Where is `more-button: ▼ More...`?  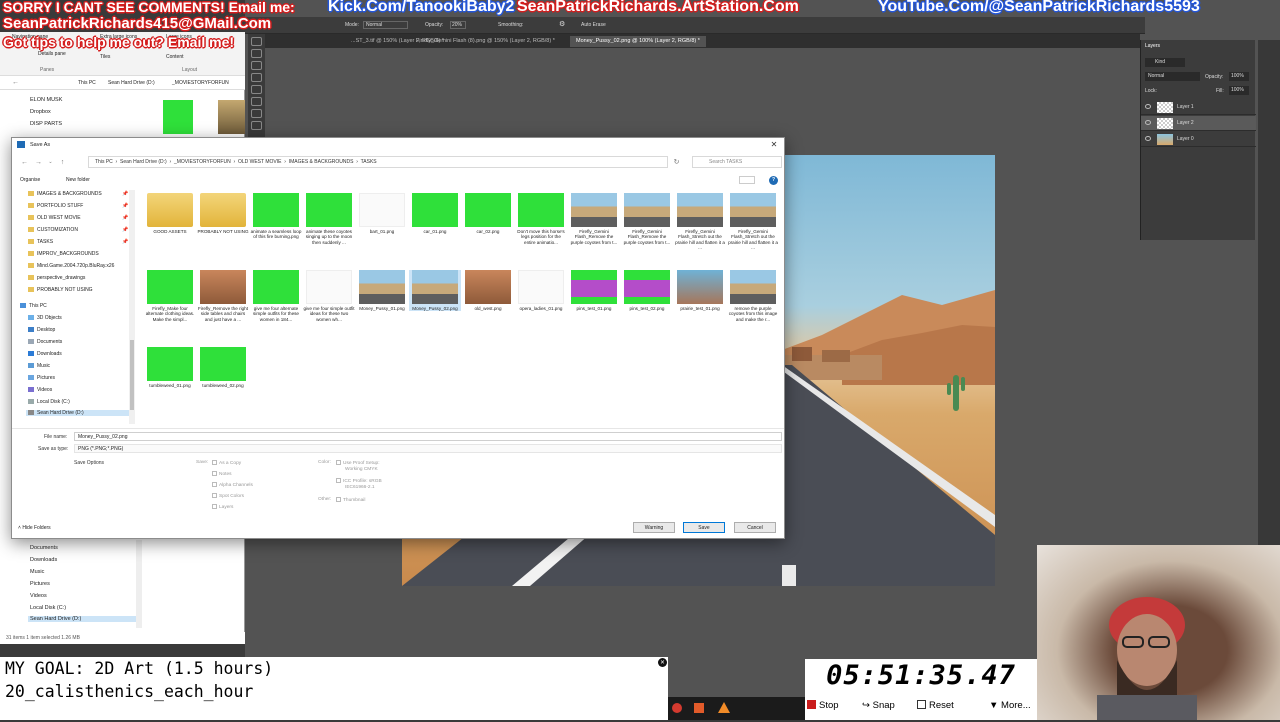
more-button: ▼ More... is located at coordinates (1010, 705).